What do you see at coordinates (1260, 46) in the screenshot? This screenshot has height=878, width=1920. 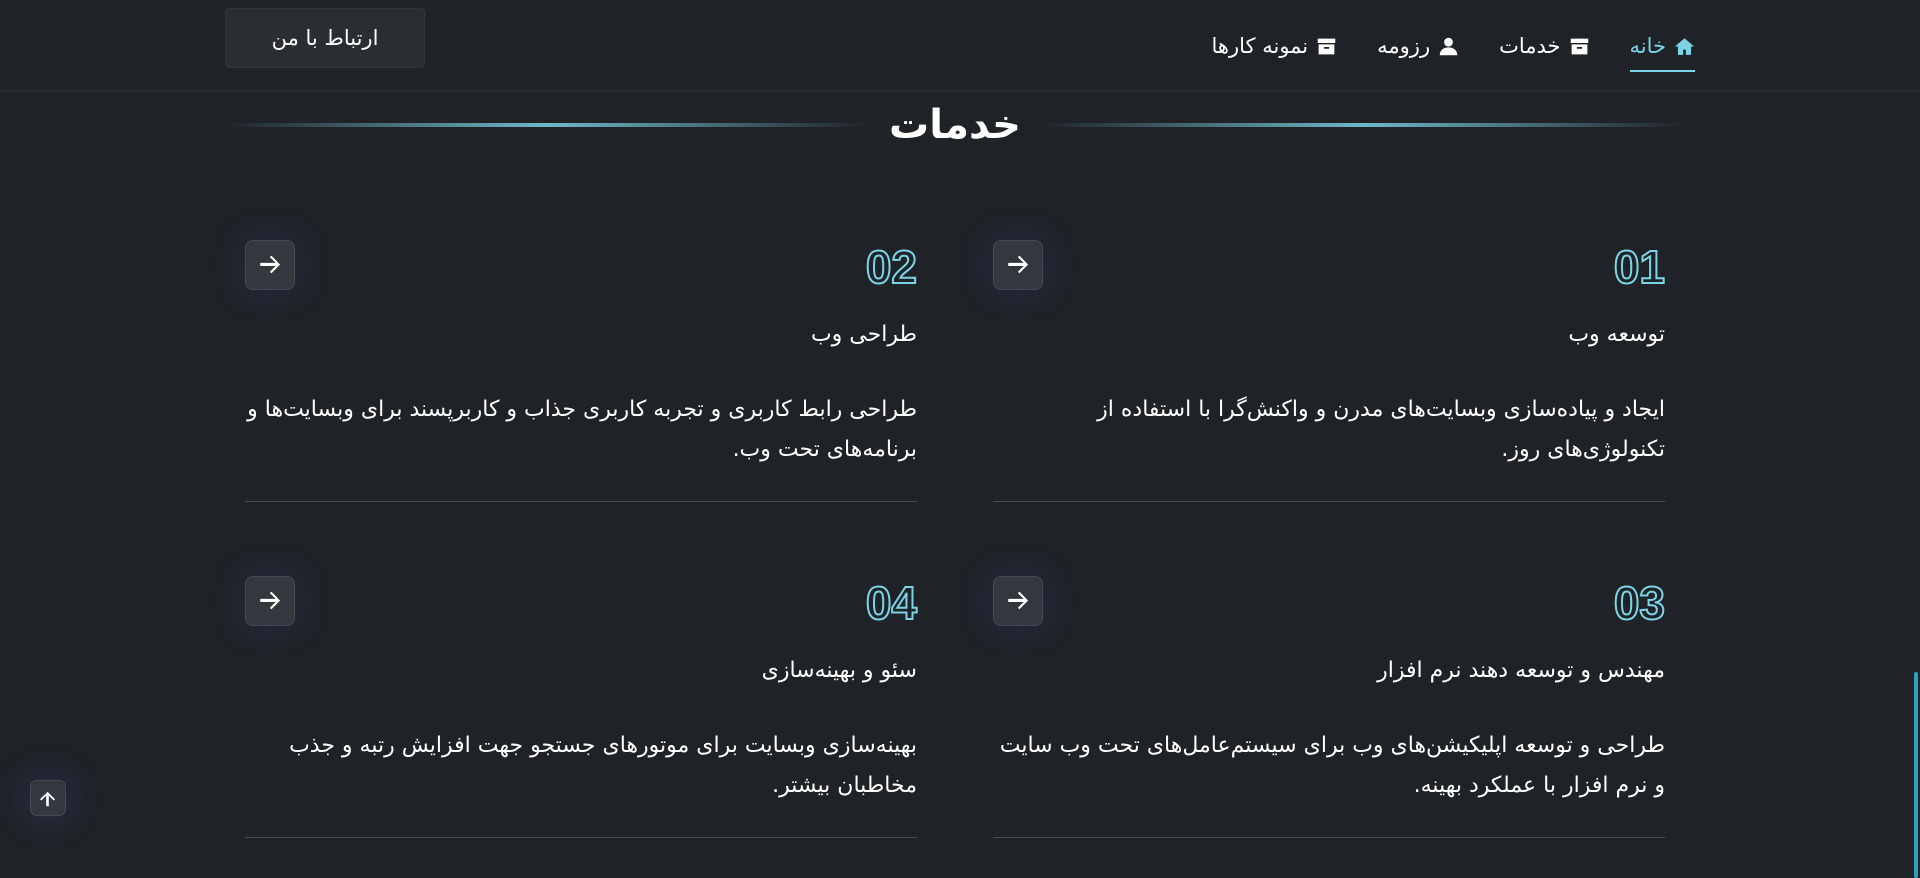 I see `nav-item-label: نمونه کارها` at bounding box center [1260, 46].